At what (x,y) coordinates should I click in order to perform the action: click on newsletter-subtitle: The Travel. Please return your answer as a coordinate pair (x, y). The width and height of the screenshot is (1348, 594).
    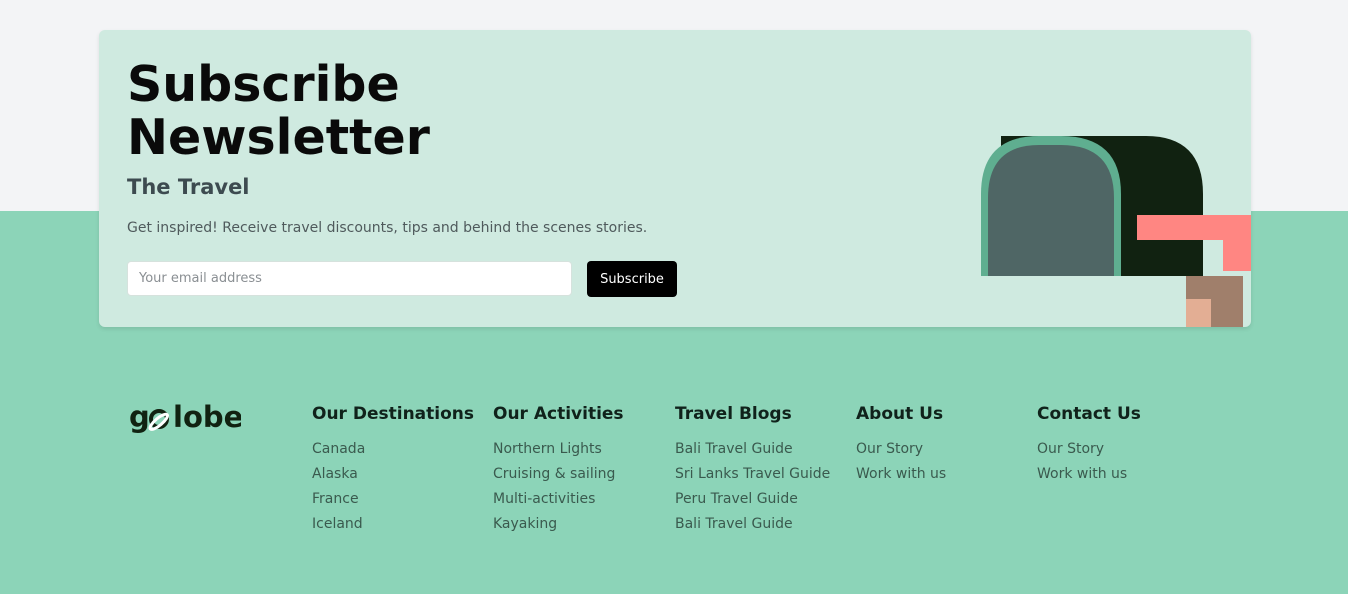
    Looking at the image, I should click on (188, 187).